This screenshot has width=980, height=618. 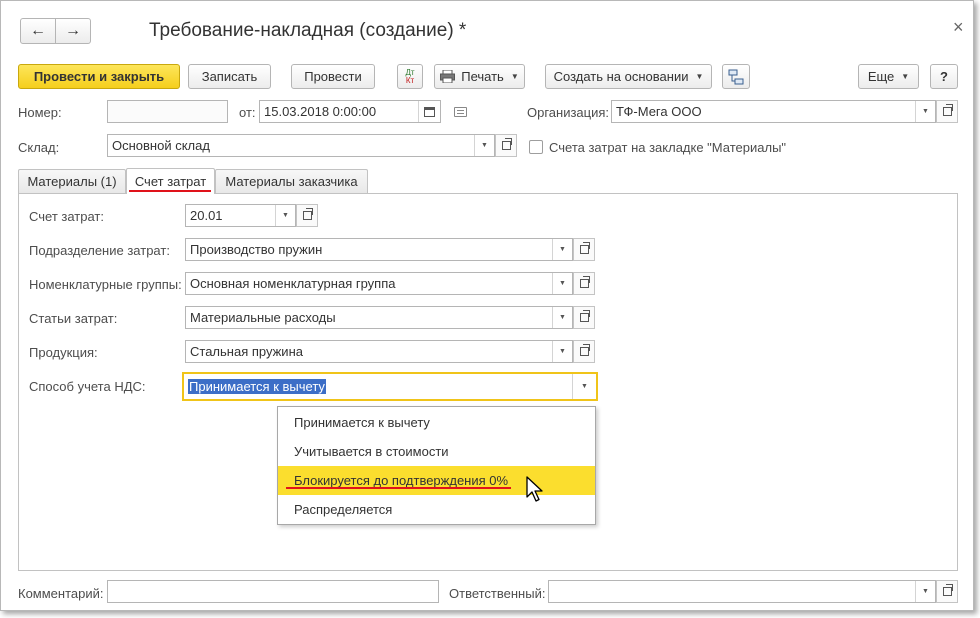 What do you see at coordinates (240, 215) in the screenshot?
I see `cost-account-field: 20.01 ▼` at bounding box center [240, 215].